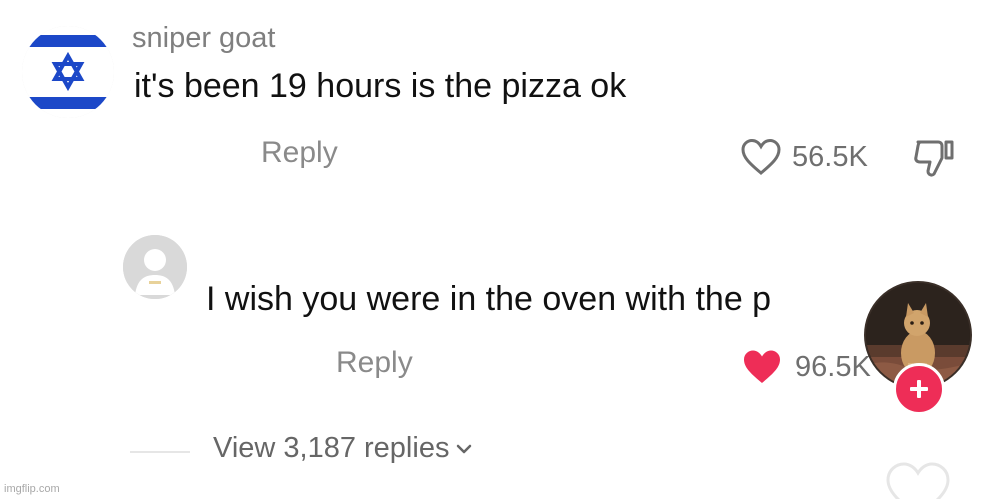 Image resolution: width=992 pixels, height=499 pixels. What do you see at coordinates (380, 86) in the screenshot?
I see `comment-text: it's been 19 hours is the pizza ok` at bounding box center [380, 86].